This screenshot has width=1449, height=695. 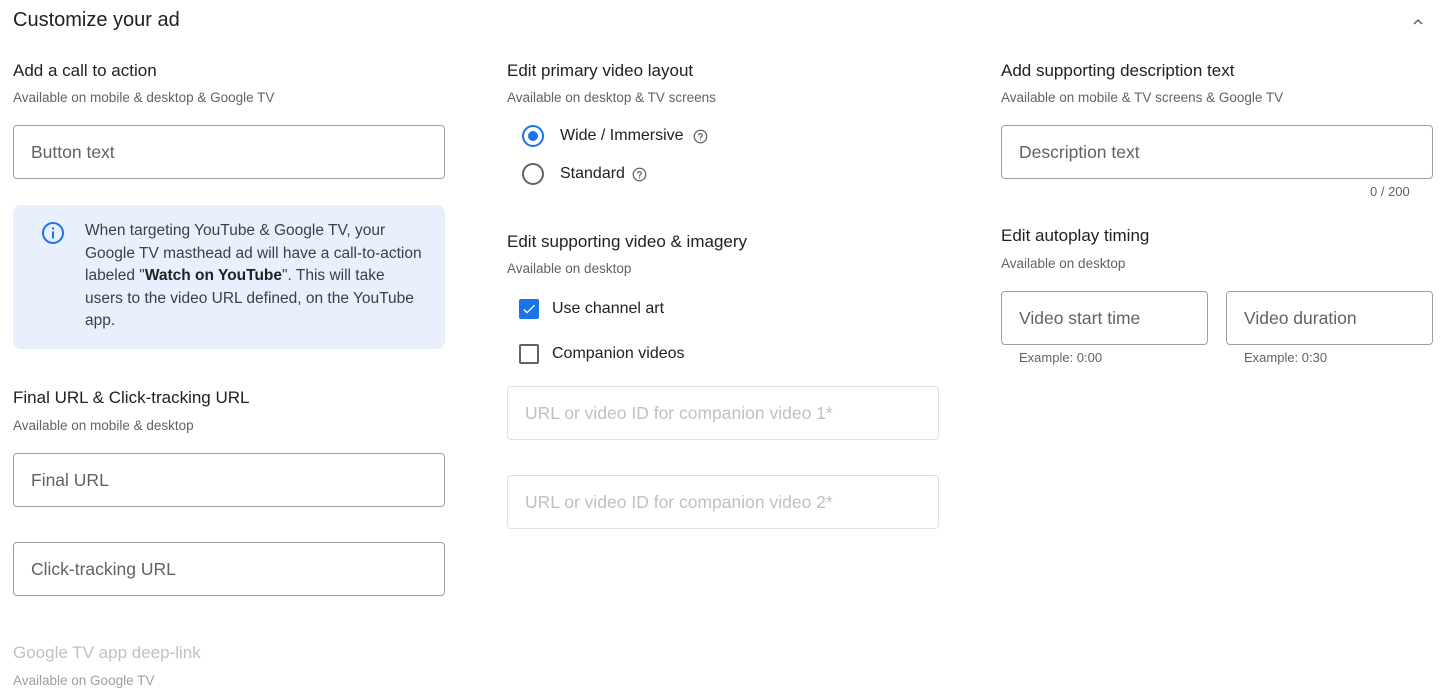 I want to click on radio-standard, so click(x=533, y=174).